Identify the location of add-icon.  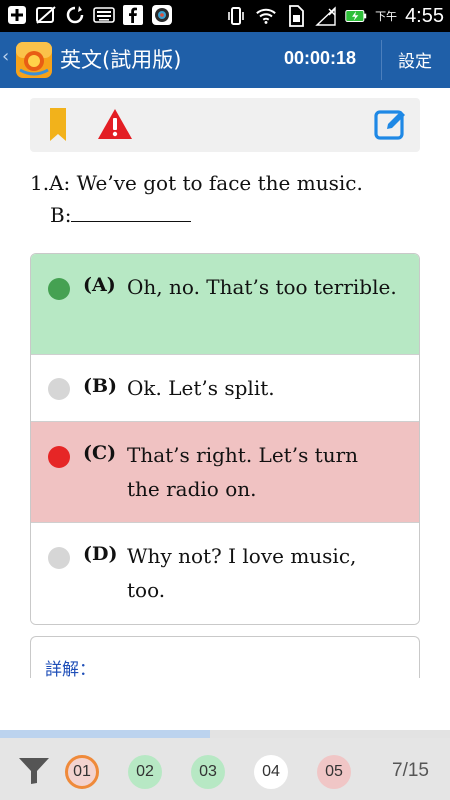
(17, 15).